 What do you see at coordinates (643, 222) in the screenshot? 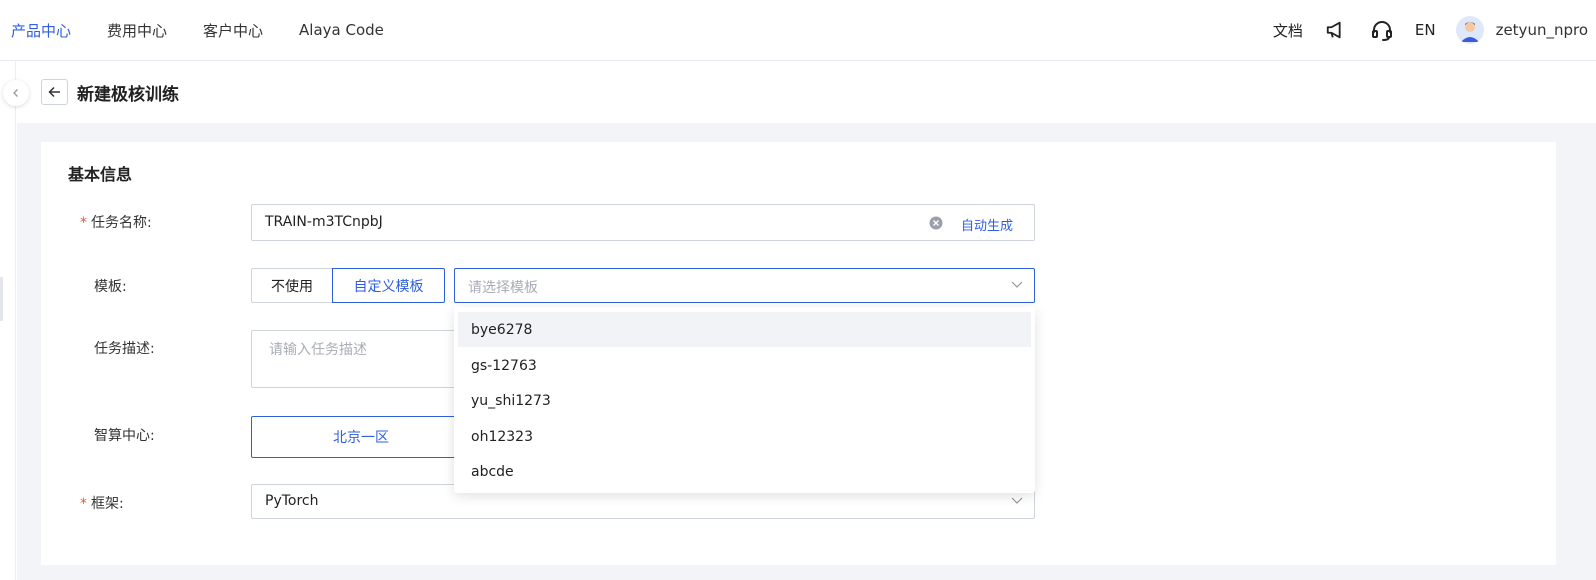
I see `task-name-input: TRAIN-m3TCnpbJ 自动生成` at bounding box center [643, 222].